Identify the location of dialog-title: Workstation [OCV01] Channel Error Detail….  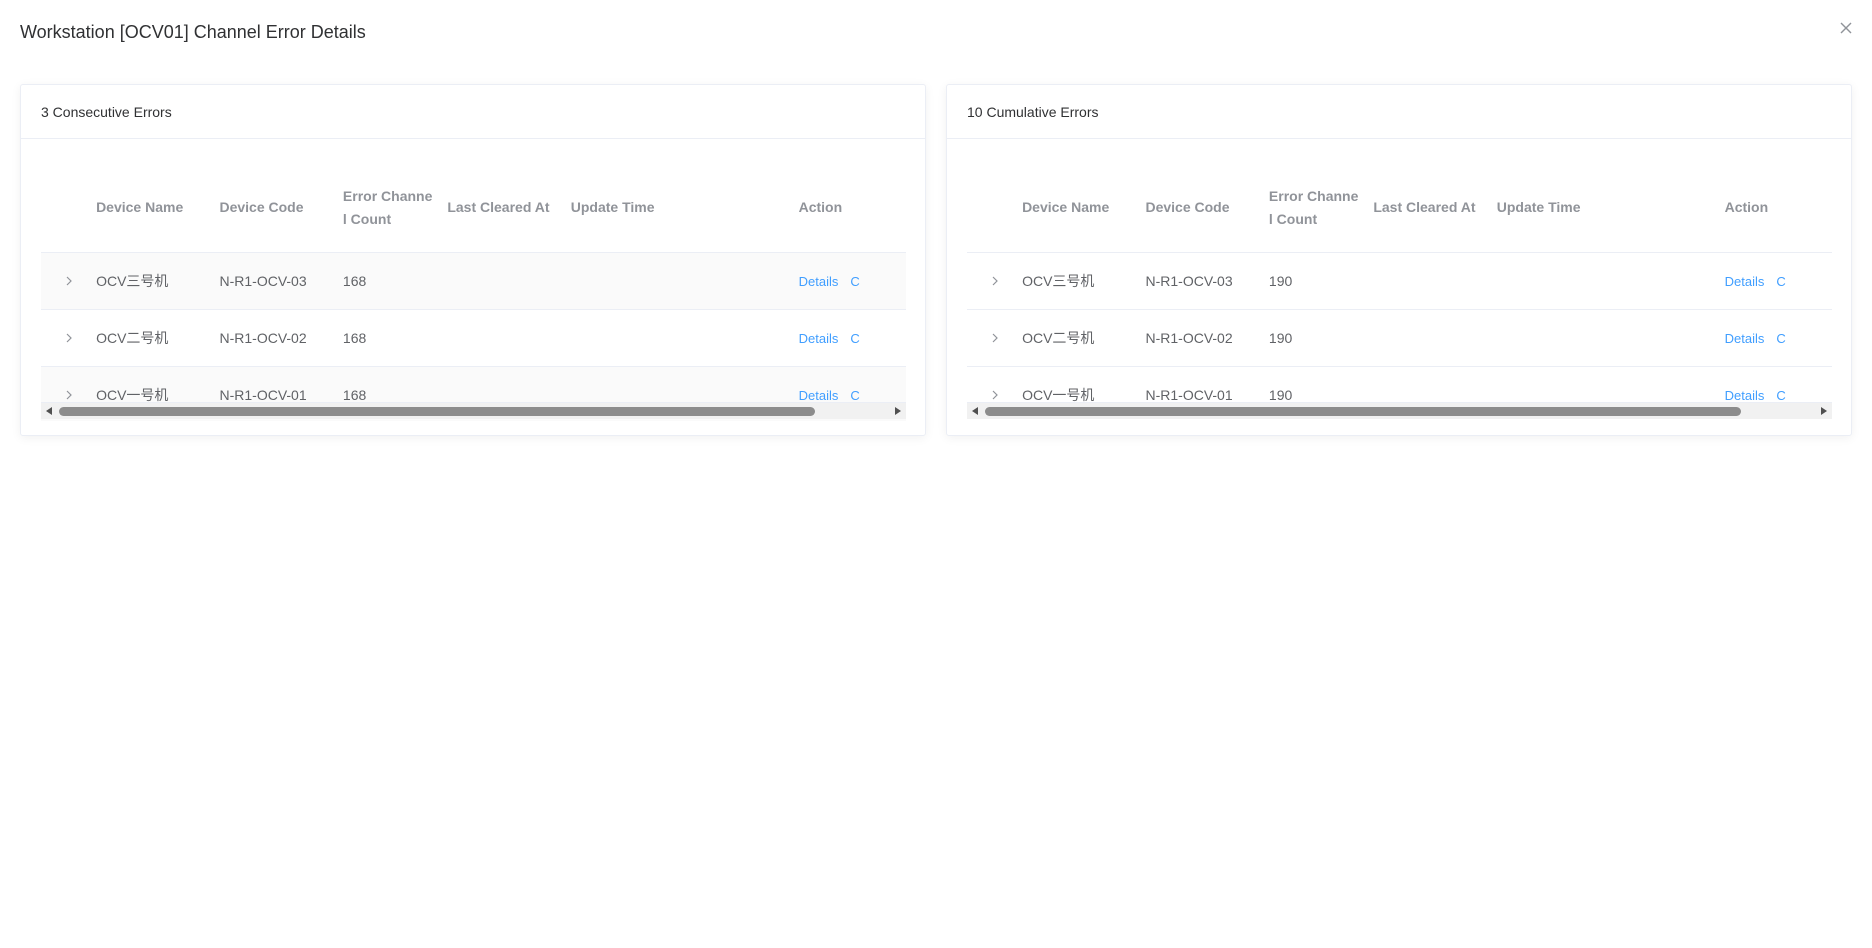
(193, 32).